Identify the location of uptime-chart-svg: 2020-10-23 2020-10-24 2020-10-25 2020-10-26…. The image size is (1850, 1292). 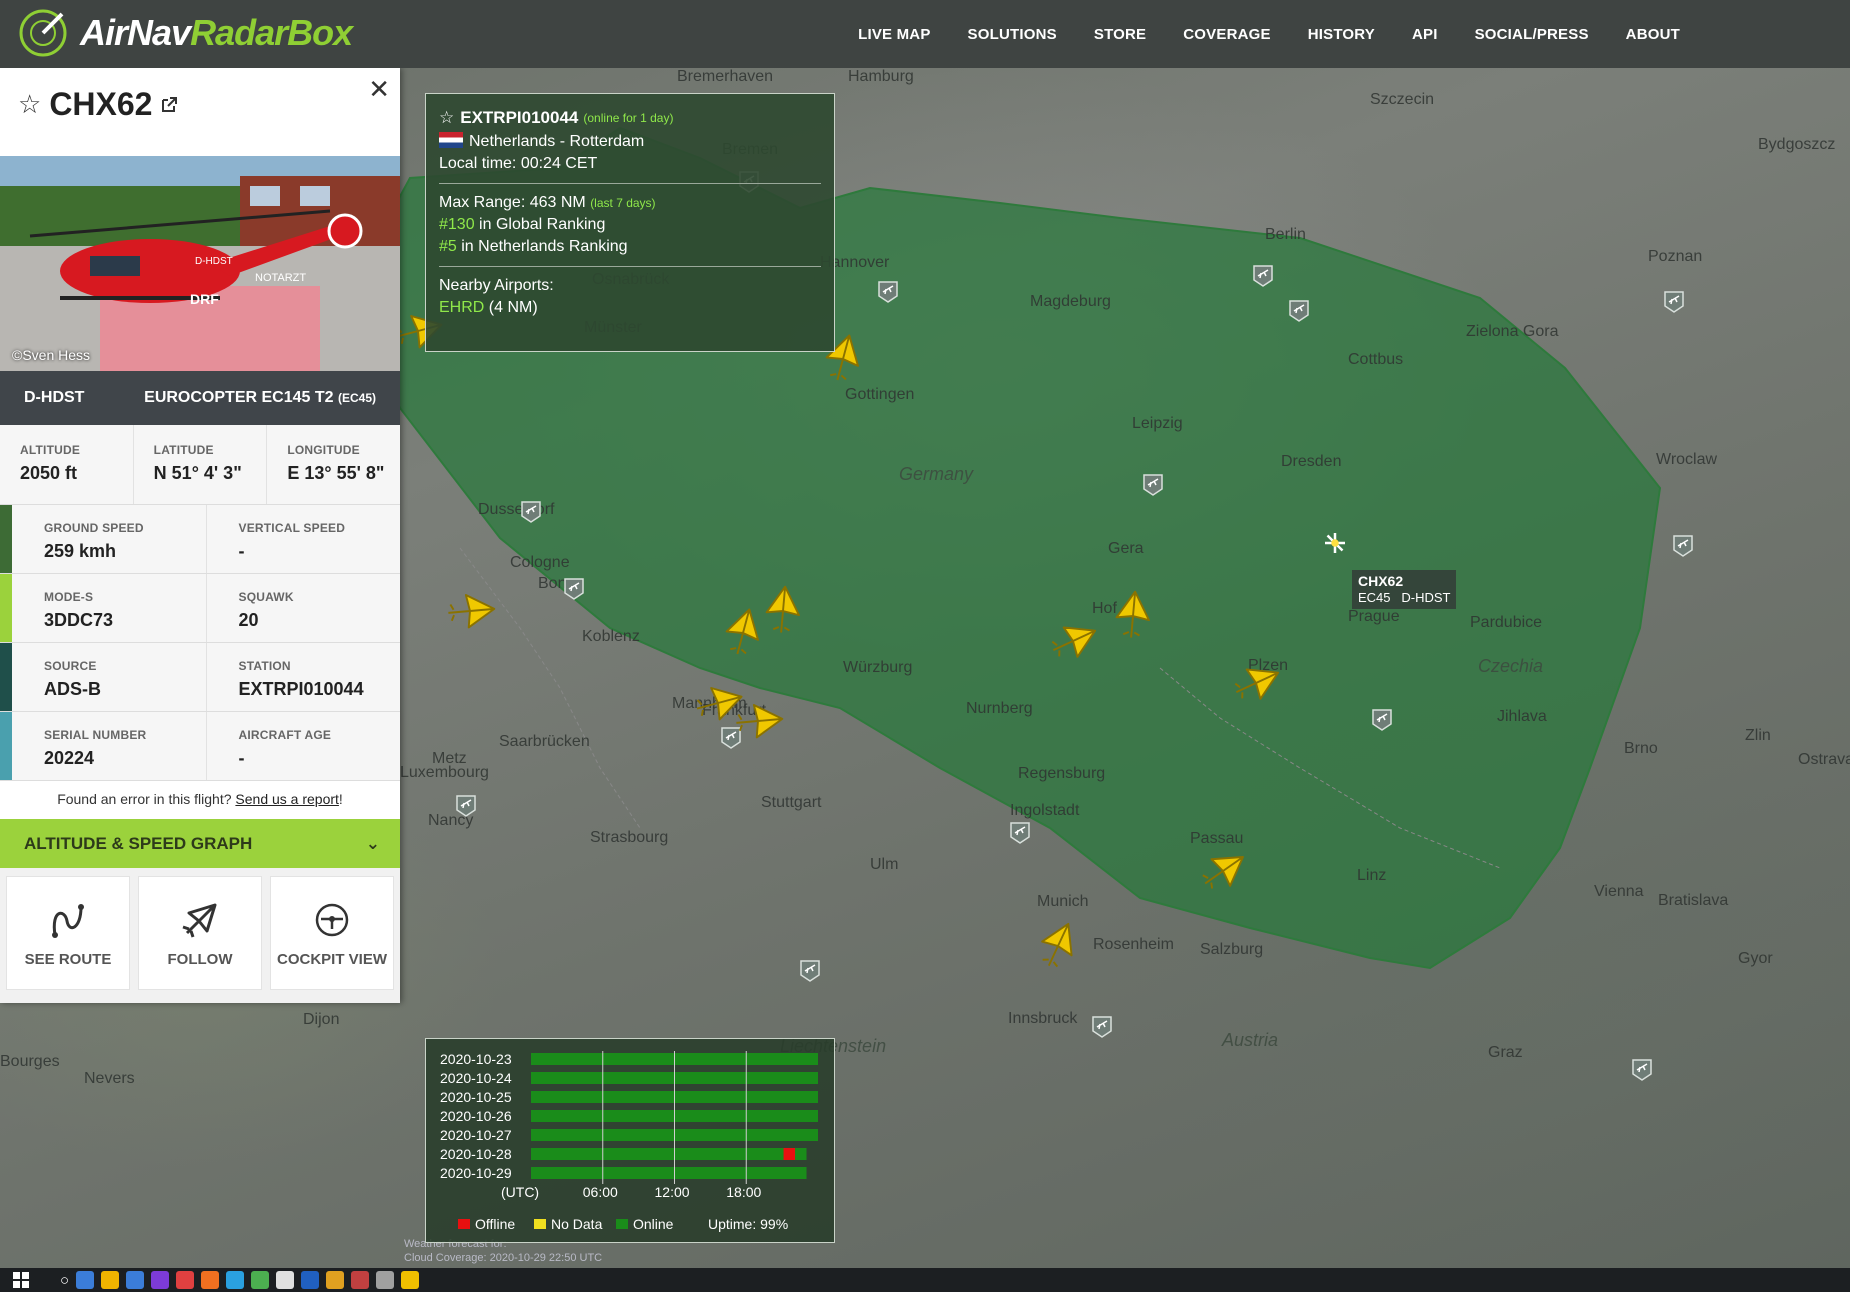
(629, 1141).